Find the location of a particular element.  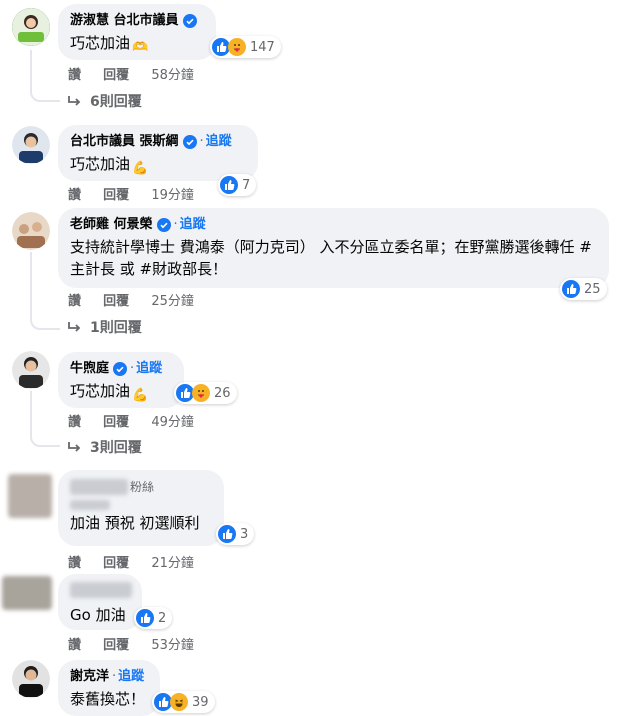

author-name: 牛煦庭 · 追蹤 is located at coordinates (121, 369).